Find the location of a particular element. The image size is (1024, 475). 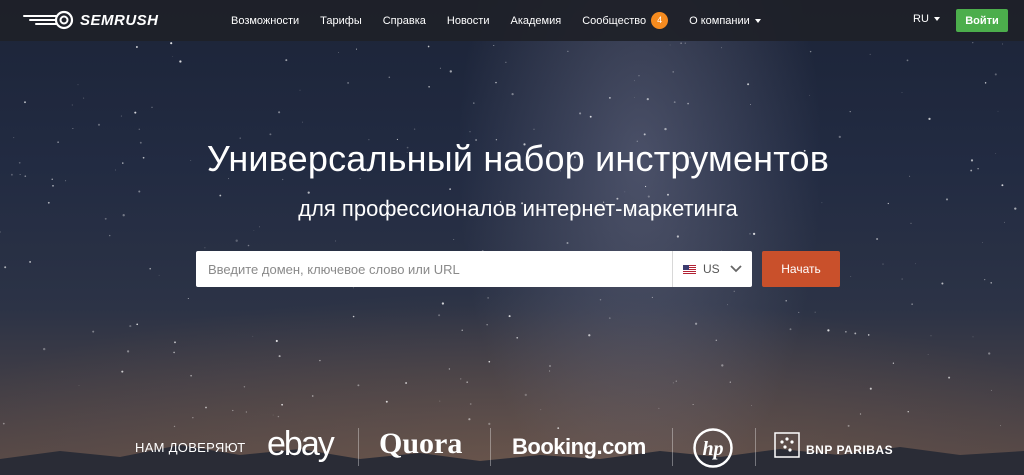

nav-item-help: Справка is located at coordinates (404, 21).